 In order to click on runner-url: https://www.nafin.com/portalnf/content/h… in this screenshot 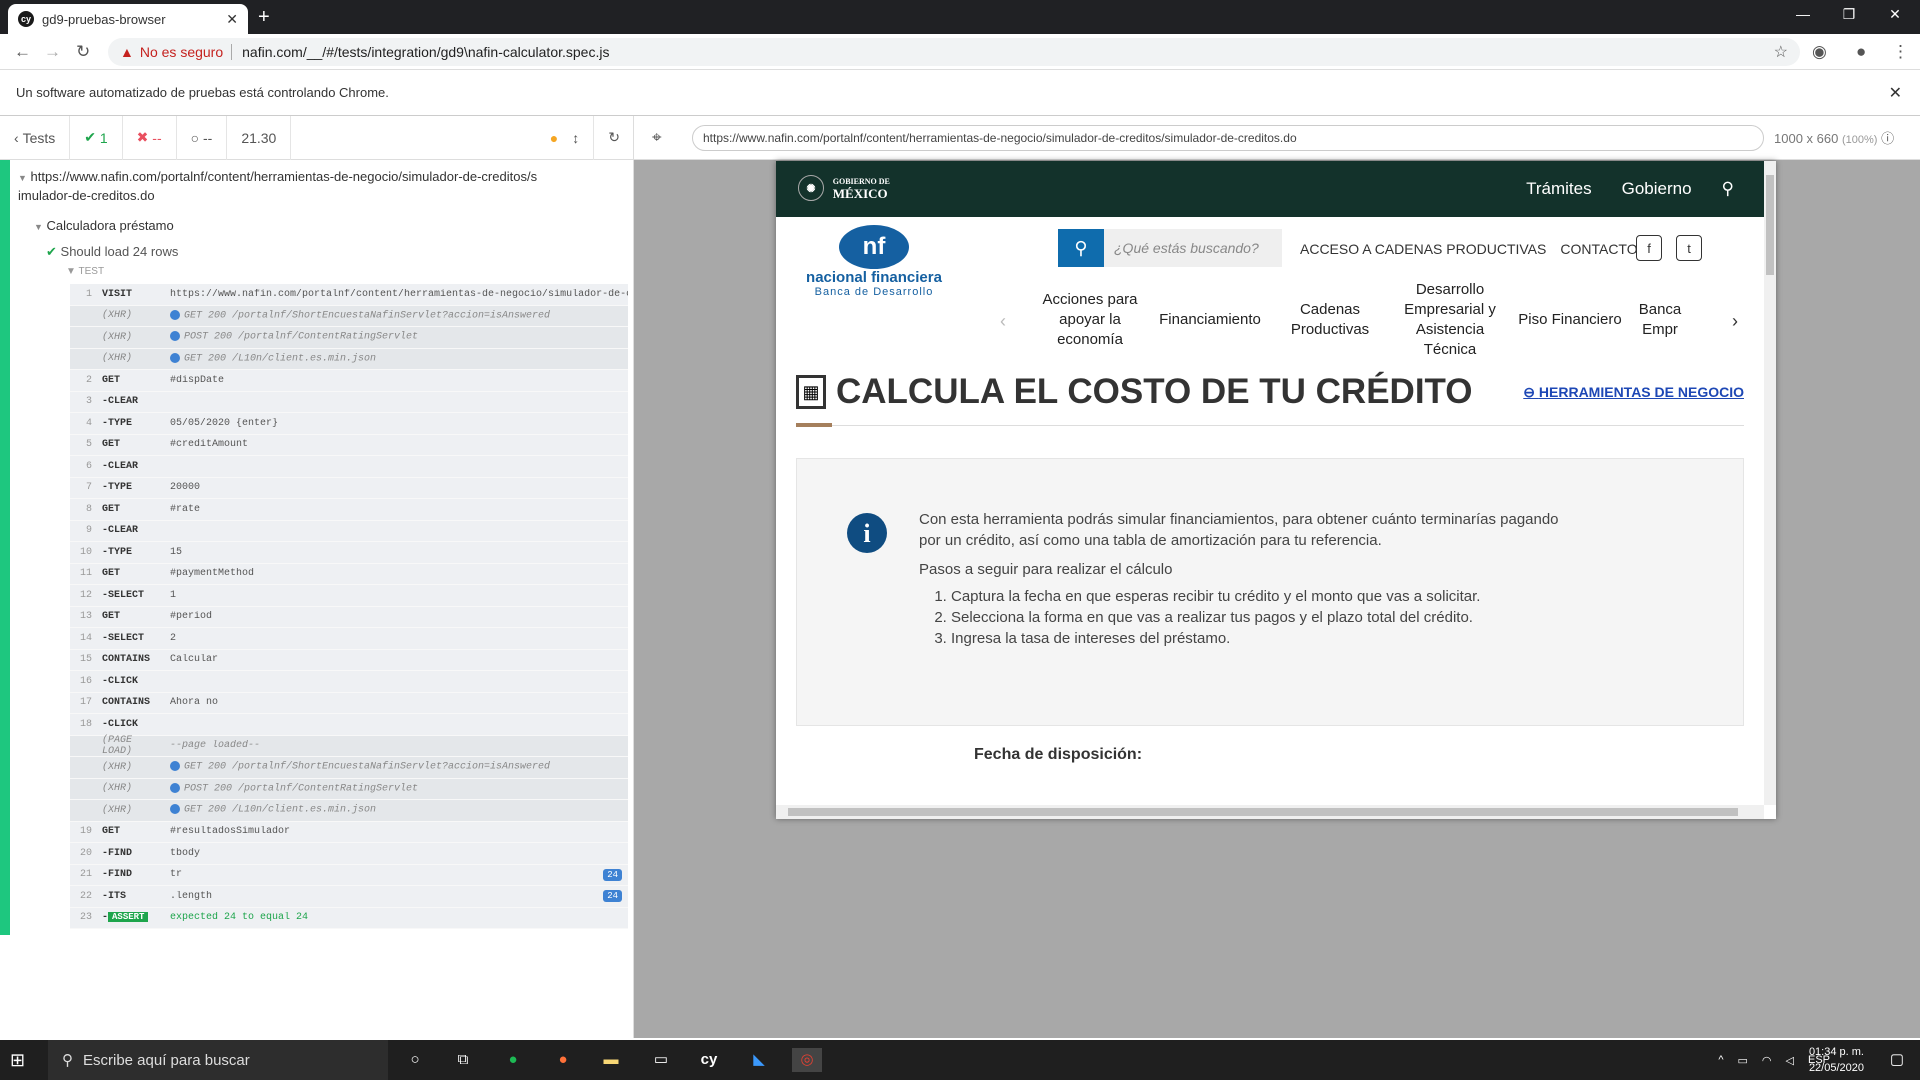, I will do `click(1228, 138)`.